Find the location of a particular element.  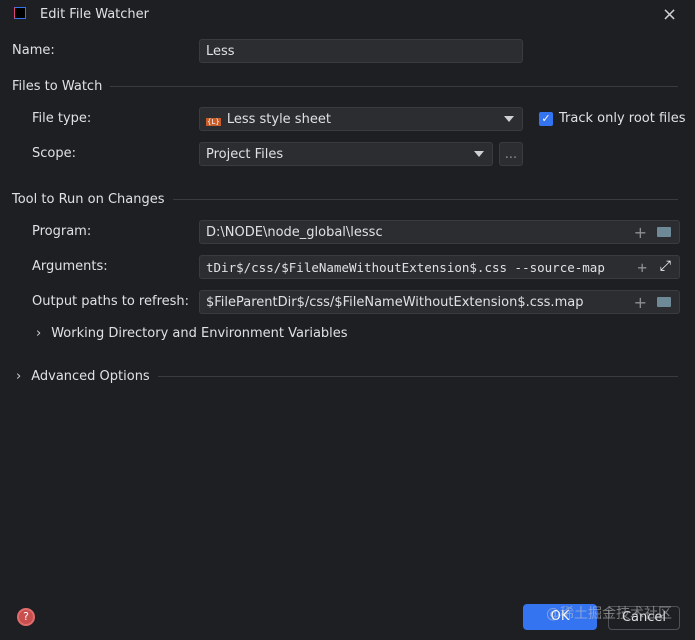

advanced-options-label: Advanced Options is located at coordinates (90, 376).